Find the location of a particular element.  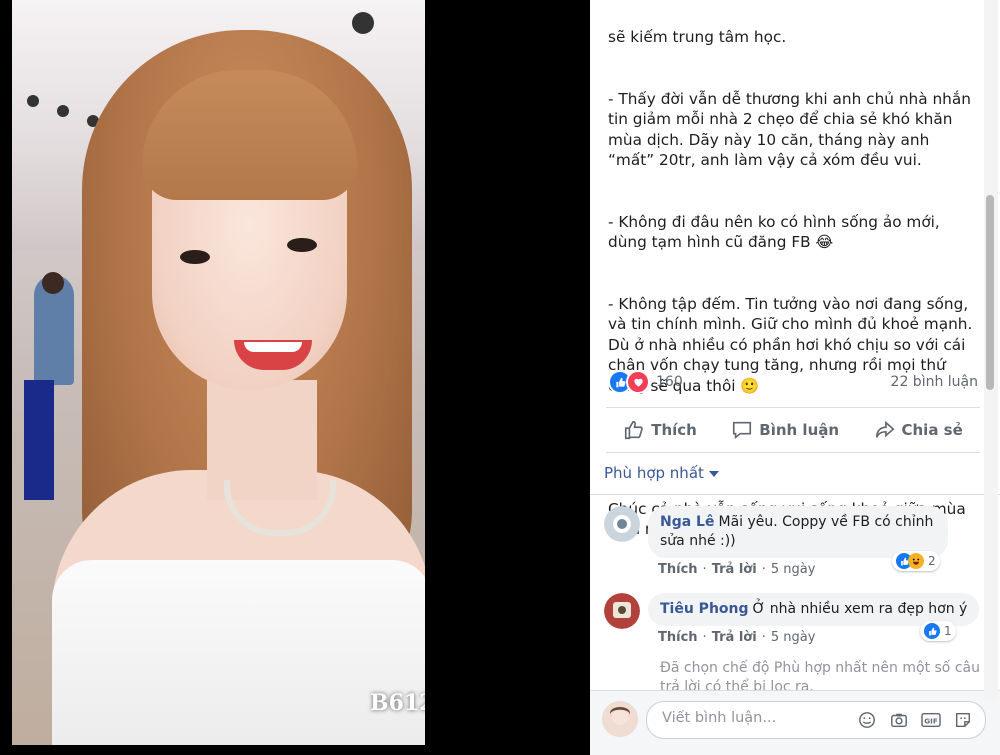

camera-icon is located at coordinates (899, 720).